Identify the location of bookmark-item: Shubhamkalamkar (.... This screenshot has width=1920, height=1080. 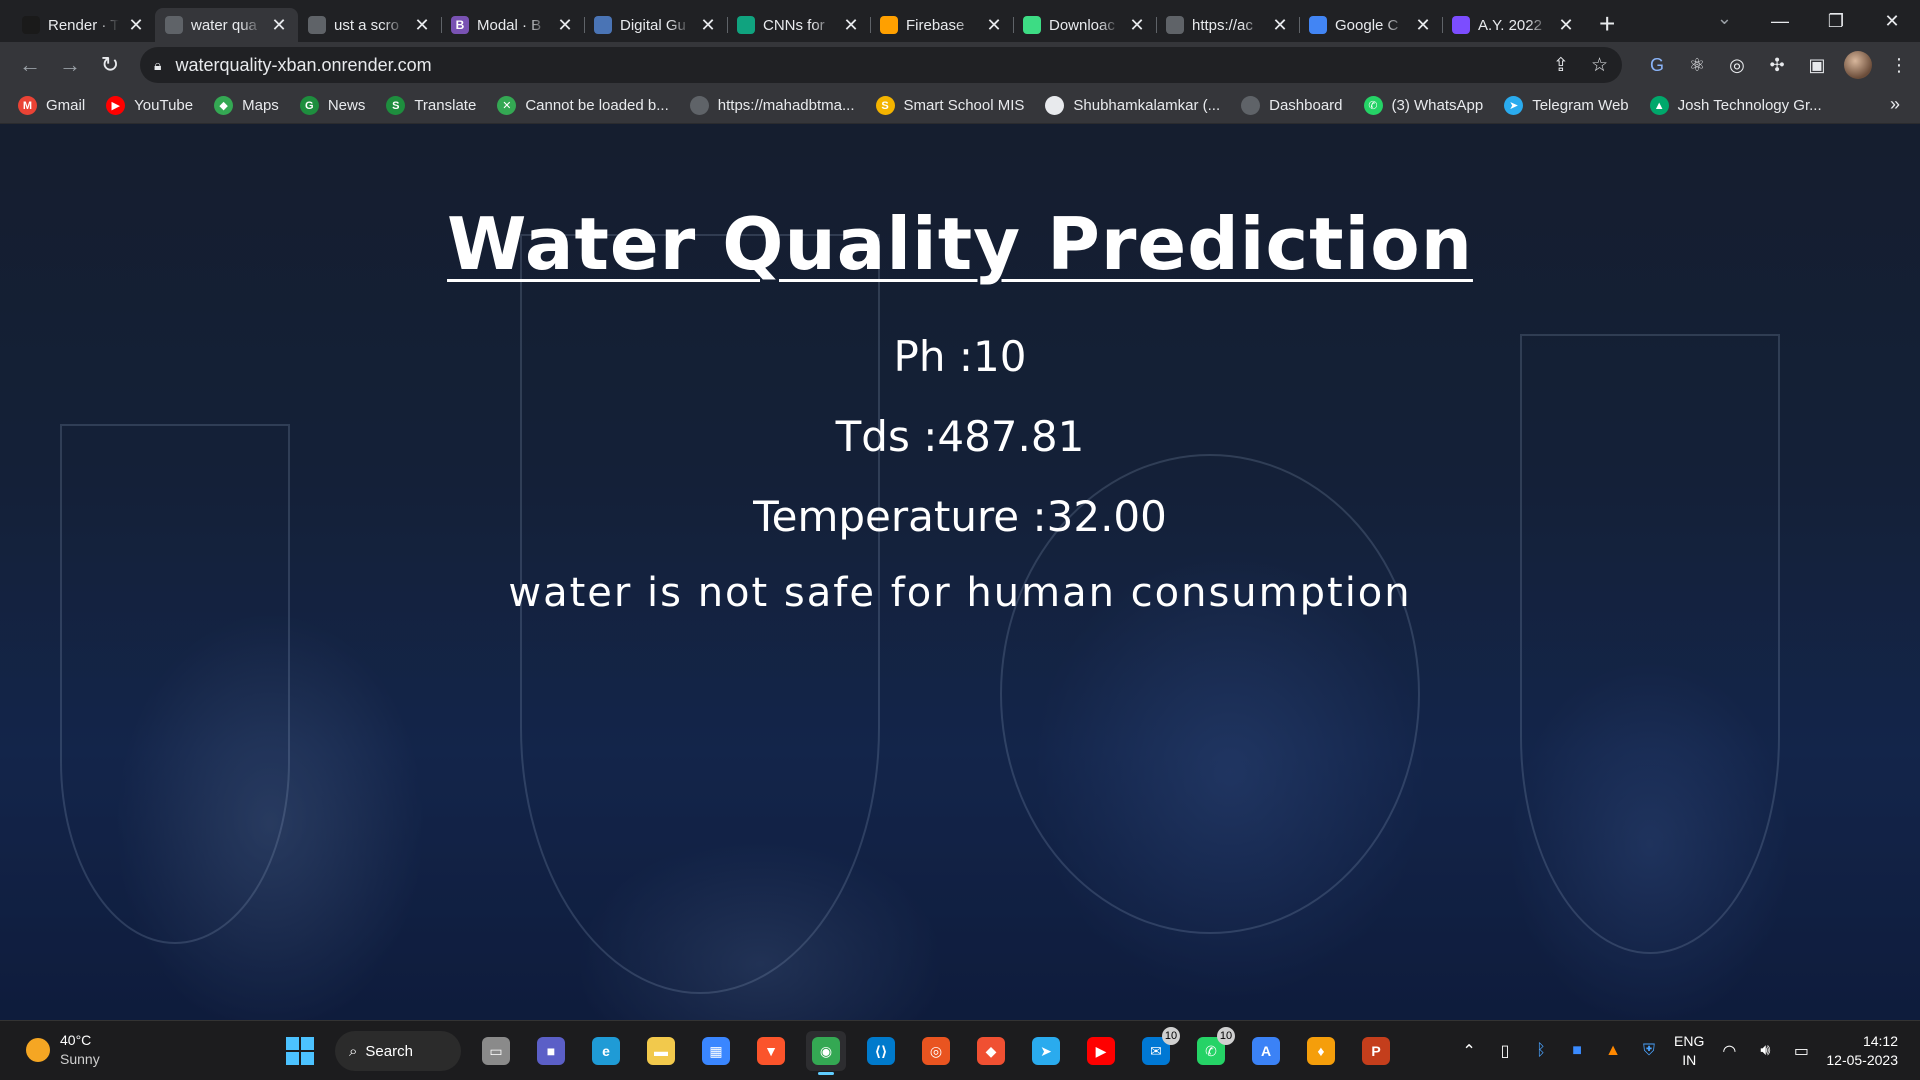
(1132, 105).